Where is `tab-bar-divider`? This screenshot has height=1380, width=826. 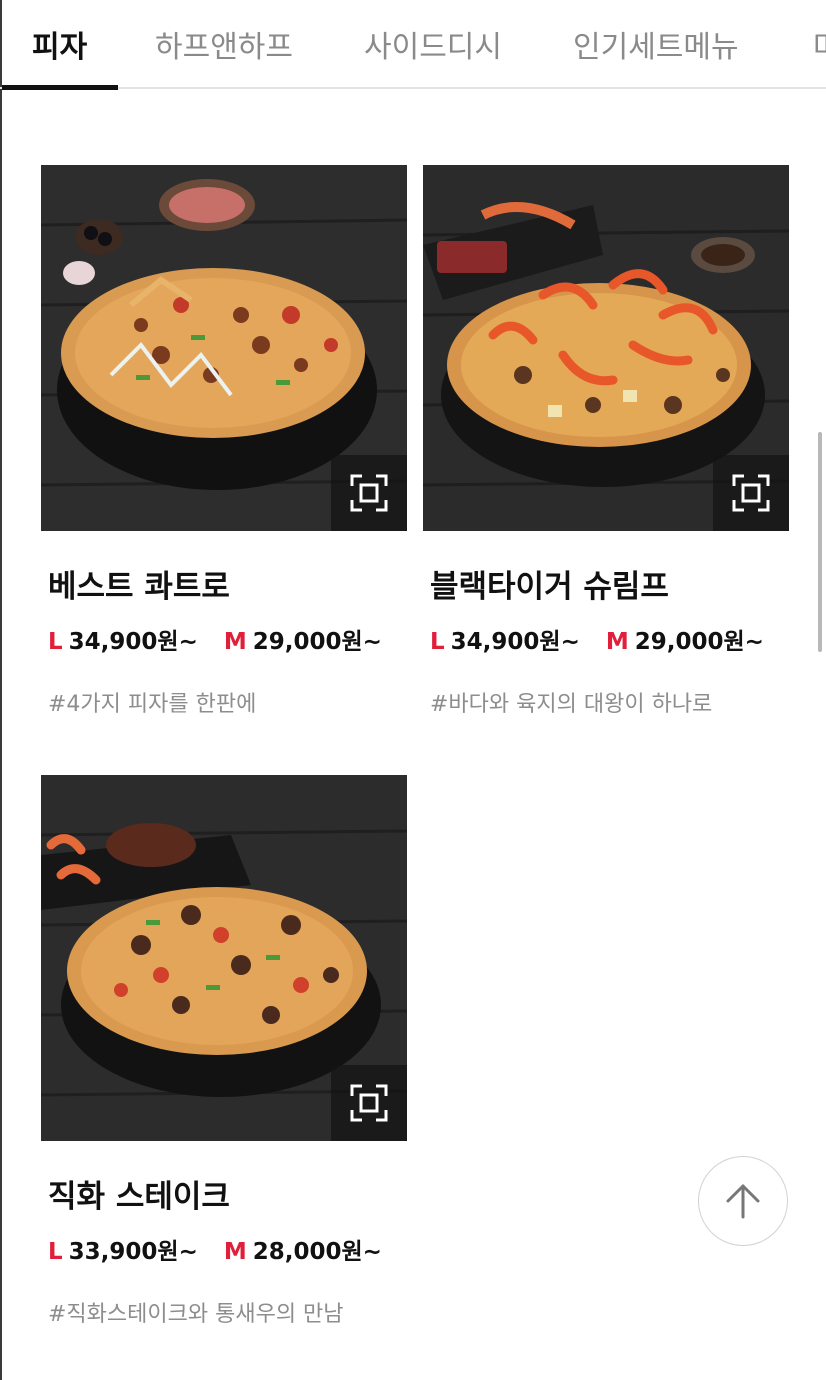 tab-bar-divider is located at coordinates (413, 88).